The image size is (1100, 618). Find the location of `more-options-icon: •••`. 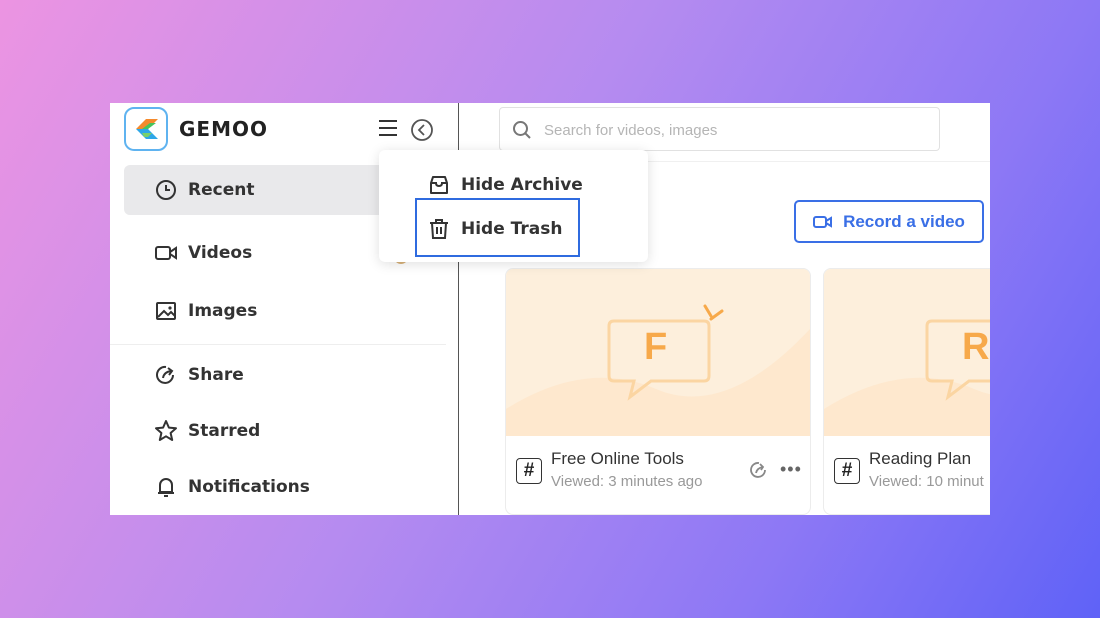

more-options-icon: ••• is located at coordinates (791, 469).